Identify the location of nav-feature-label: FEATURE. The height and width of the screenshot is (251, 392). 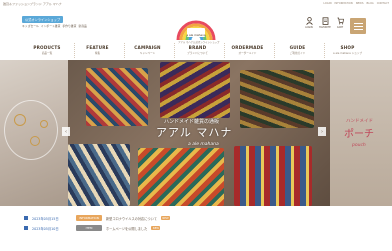
(97, 47).